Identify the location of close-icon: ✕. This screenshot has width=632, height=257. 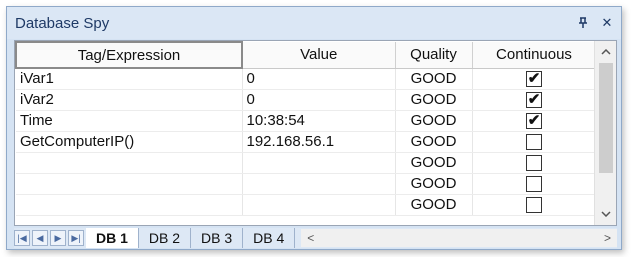
(607, 23).